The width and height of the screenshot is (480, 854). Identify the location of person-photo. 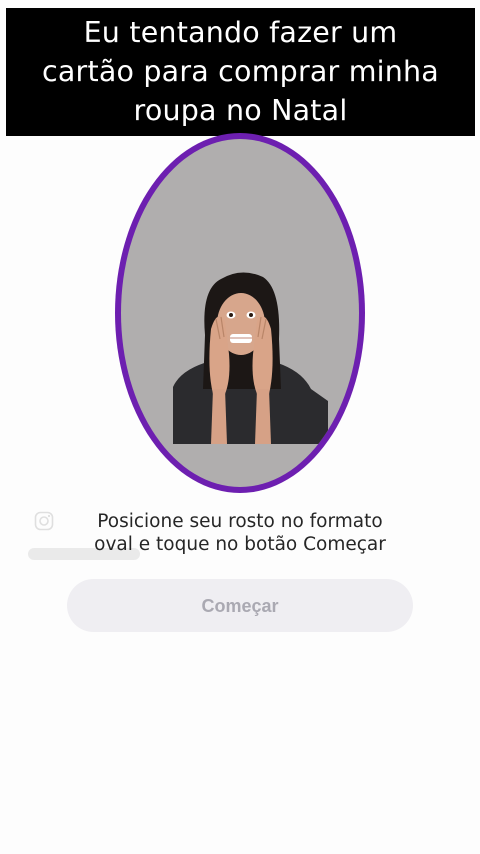
(250, 358).